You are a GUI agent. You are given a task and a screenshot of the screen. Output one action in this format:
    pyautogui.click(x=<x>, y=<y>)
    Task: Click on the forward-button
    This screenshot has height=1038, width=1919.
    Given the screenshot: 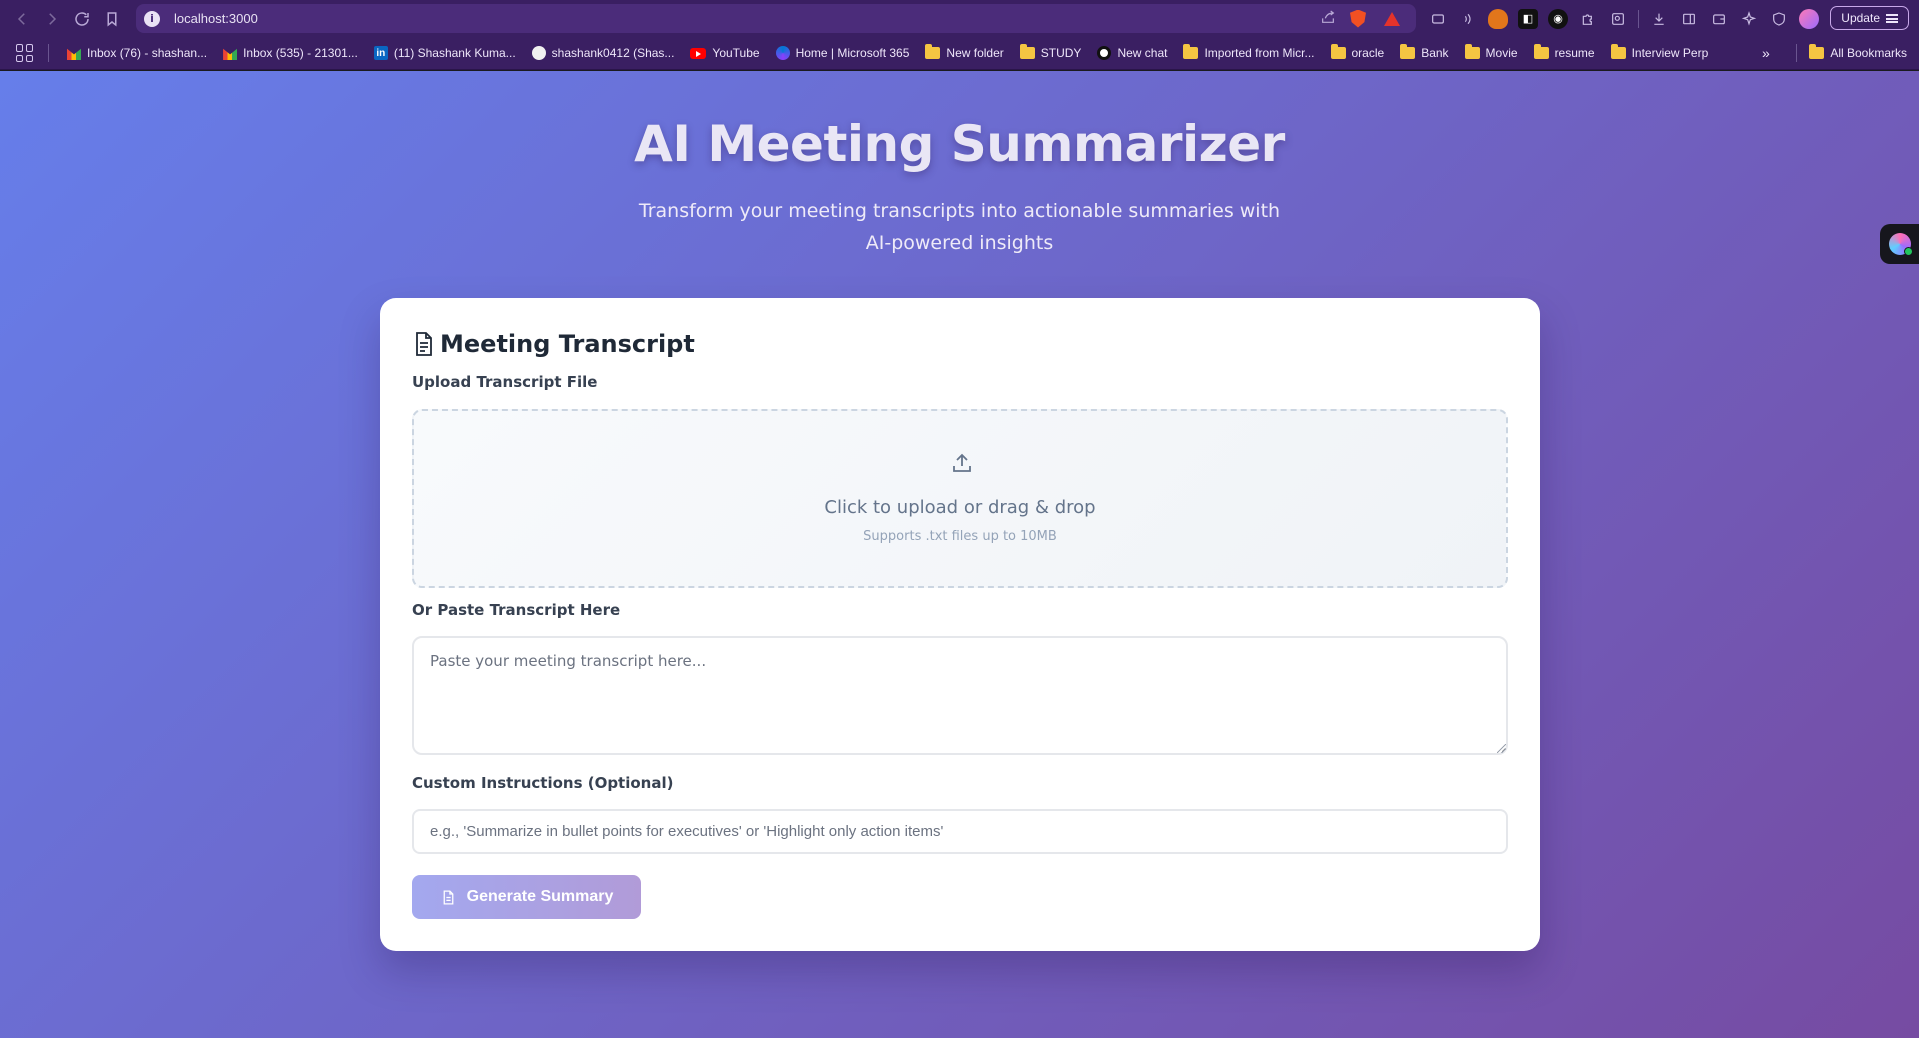 What is the action you would take?
    pyautogui.click(x=52, y=19)
    